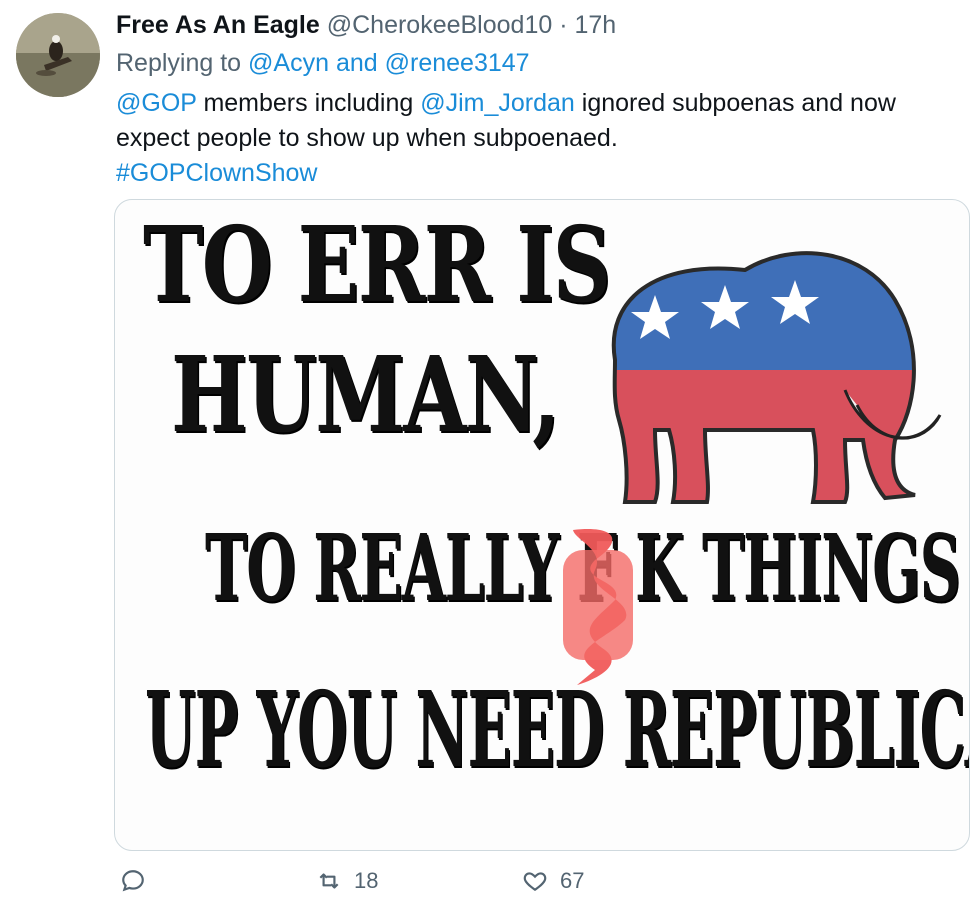 Image resolution: width=980 pixels, height=908 pixels. I want to click on retweet-button: 18, so click(347, 881).